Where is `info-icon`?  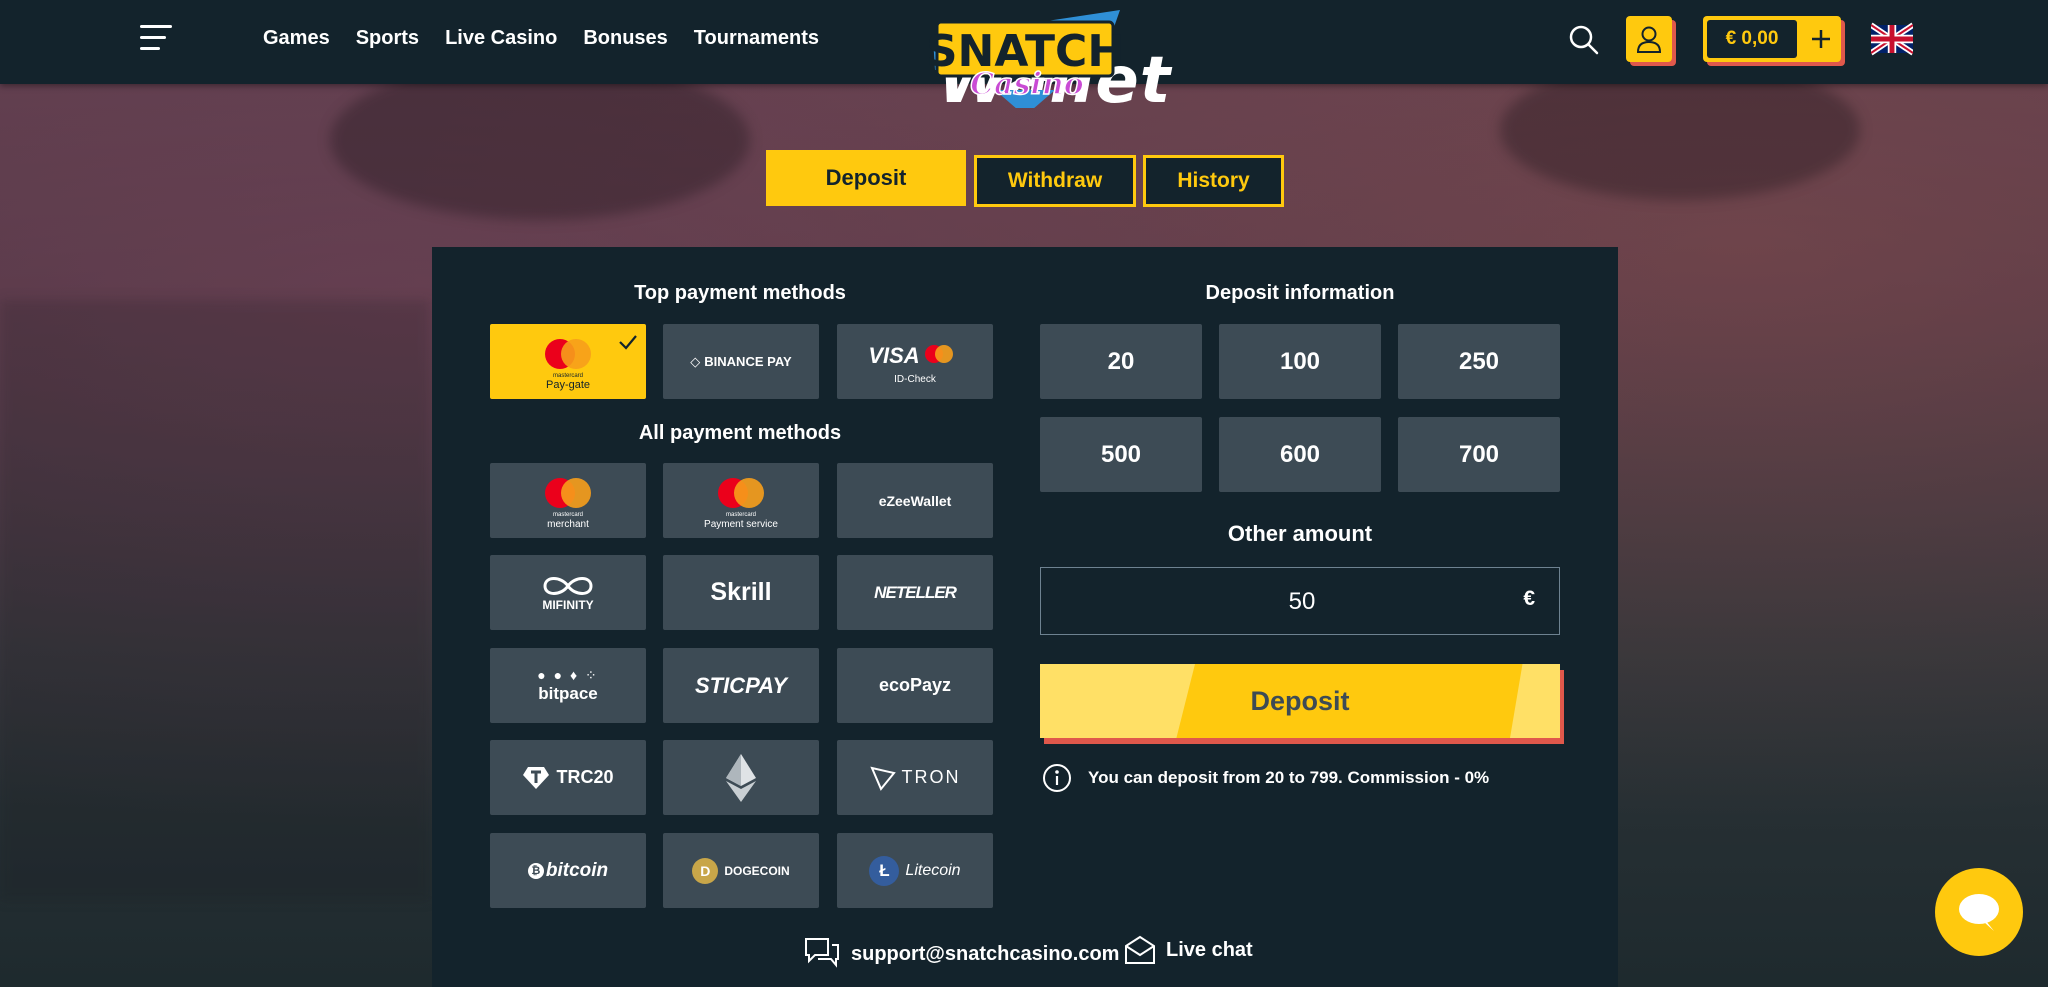 info-icon is located at coordinates (1057, 778).